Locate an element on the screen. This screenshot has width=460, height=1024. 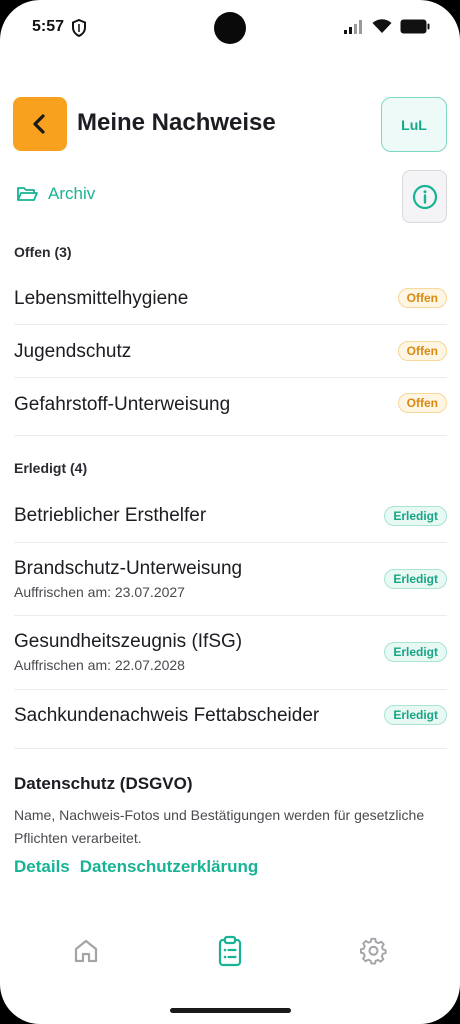
info-button is located at coordinates (424, 196).